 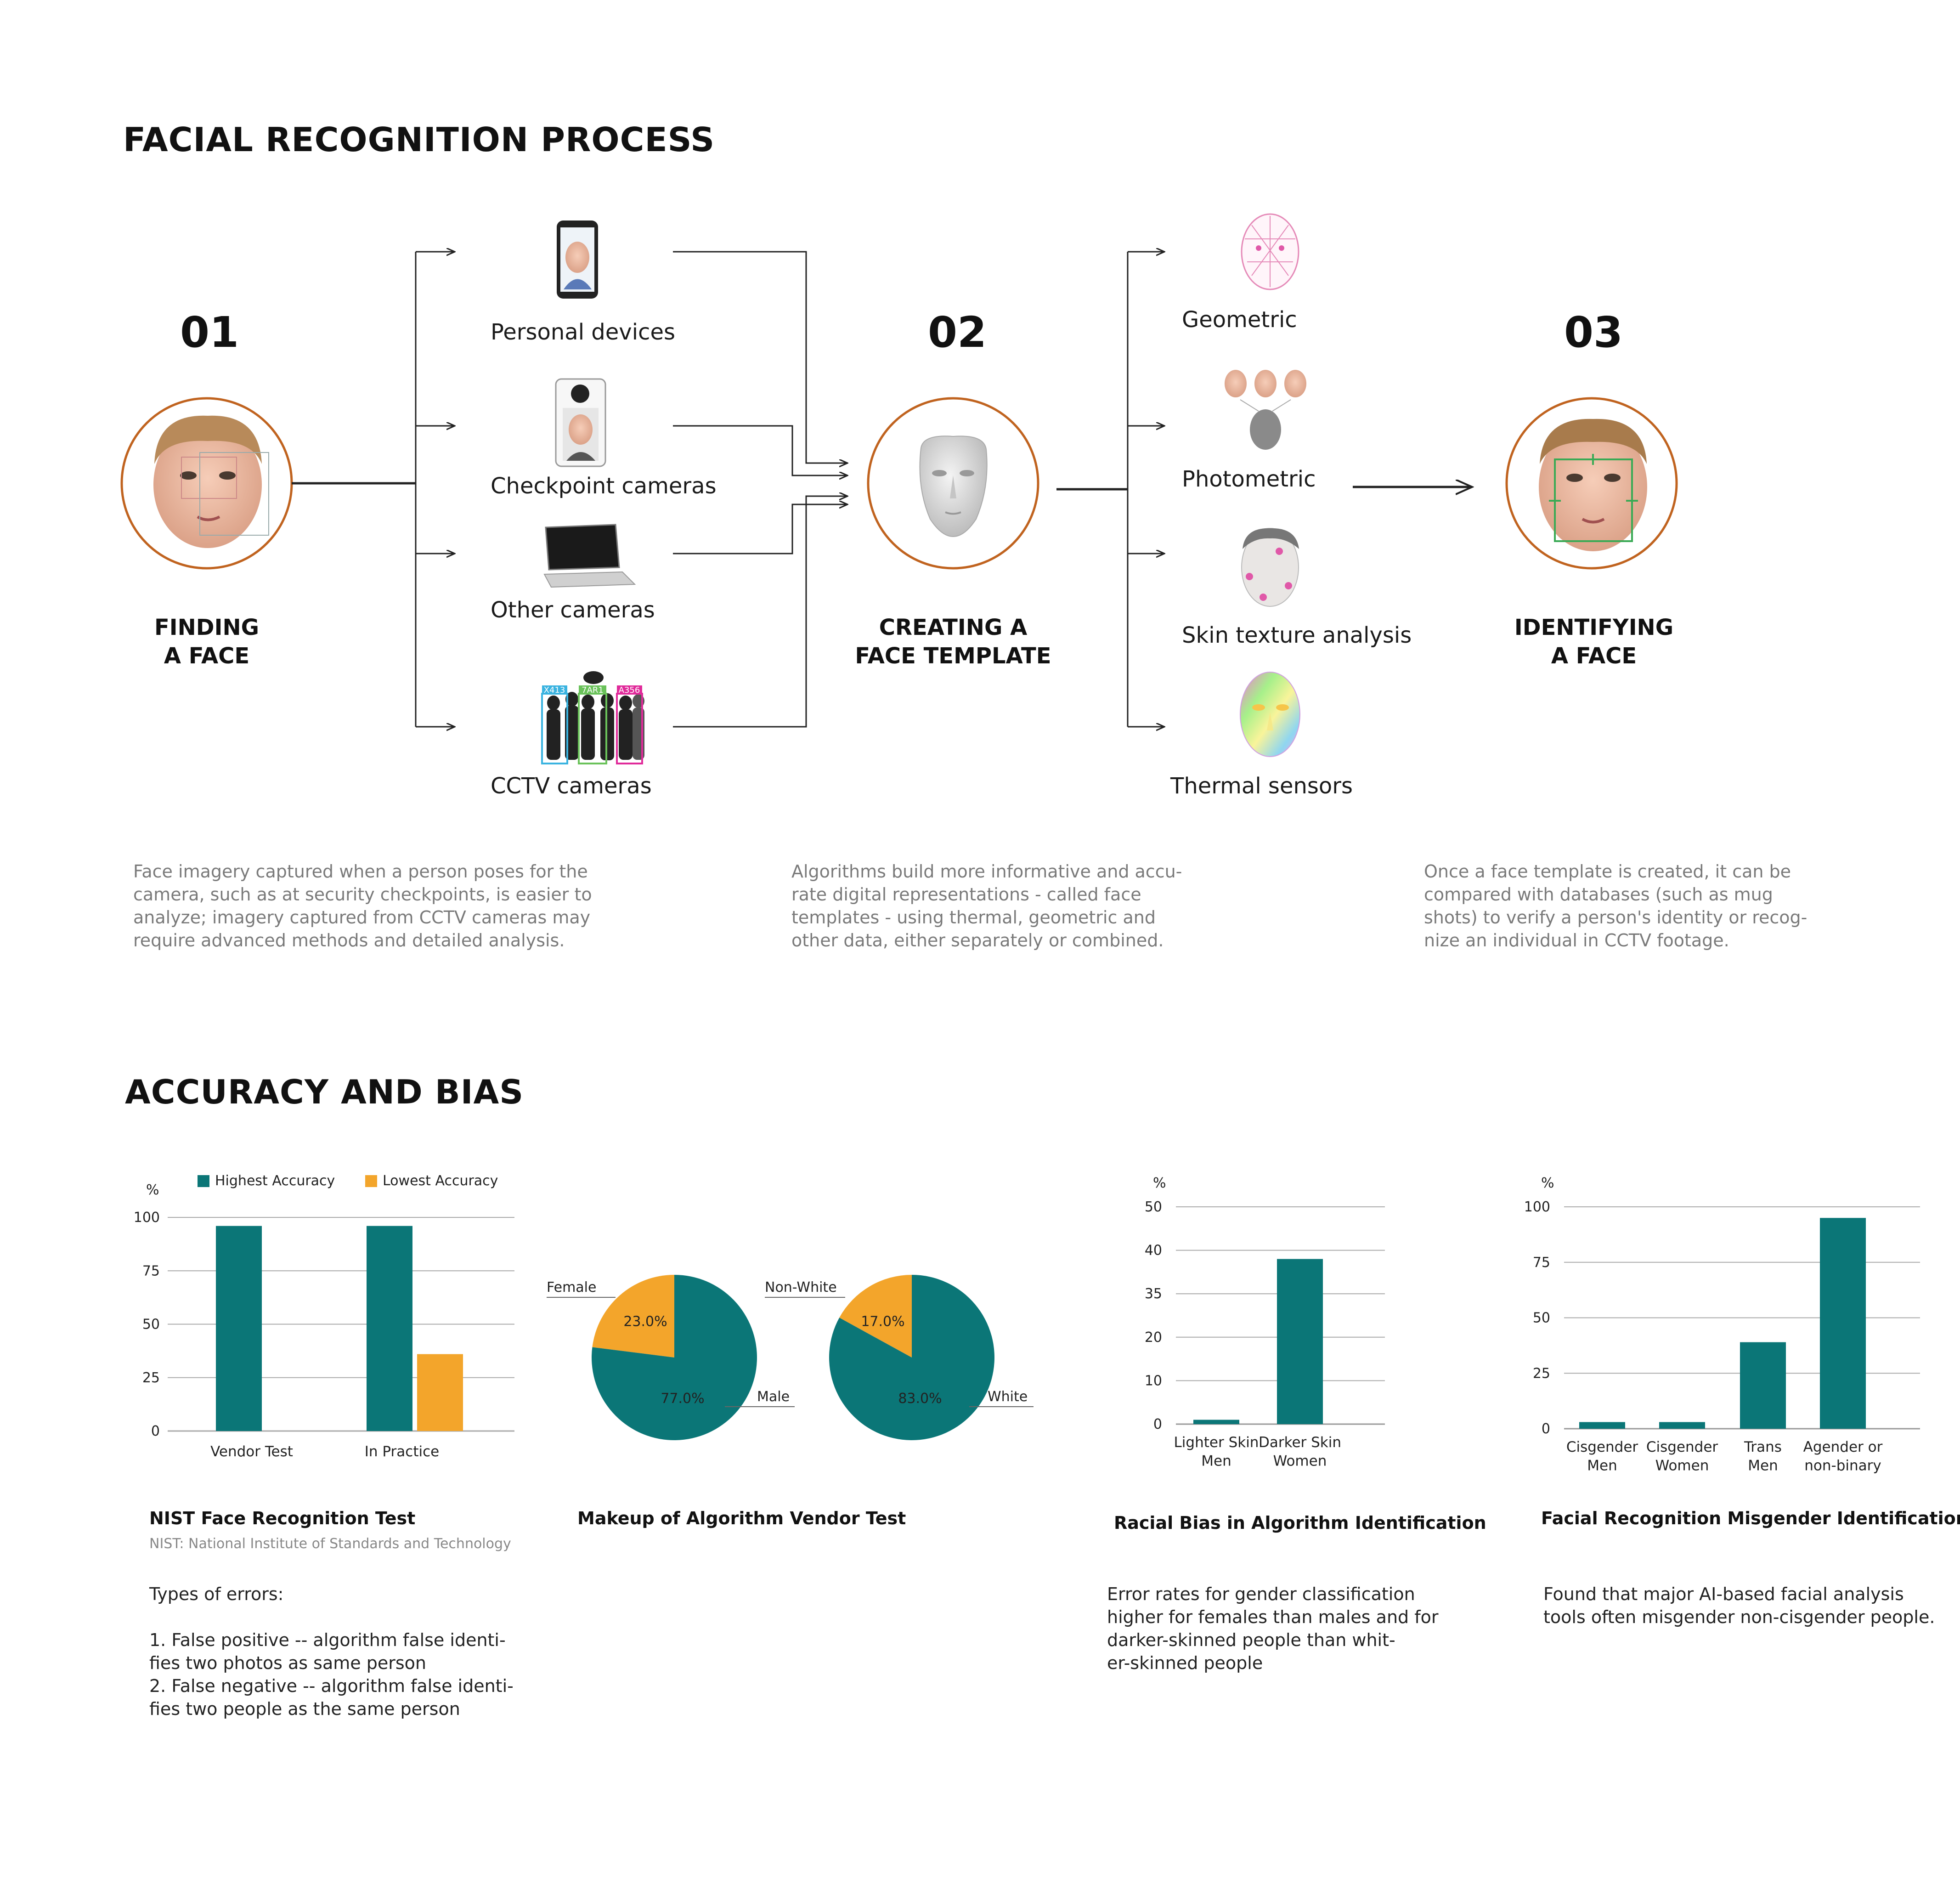 I want to click on source-label-personal-devices: Personal devices, so click(x=583, y=332).